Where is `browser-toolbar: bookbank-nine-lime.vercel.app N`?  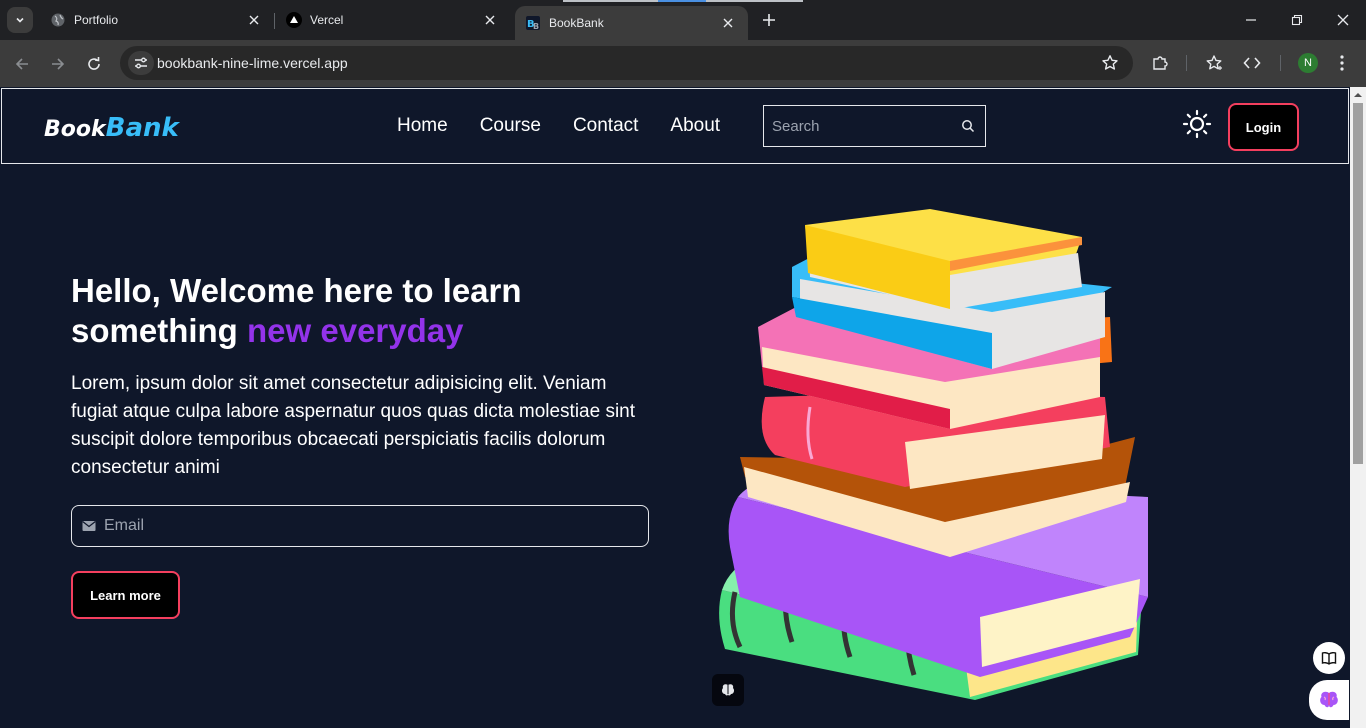
browser-toolbar: bookbank-nine-lime.vercel.app N is located at coordinates (683, 63).